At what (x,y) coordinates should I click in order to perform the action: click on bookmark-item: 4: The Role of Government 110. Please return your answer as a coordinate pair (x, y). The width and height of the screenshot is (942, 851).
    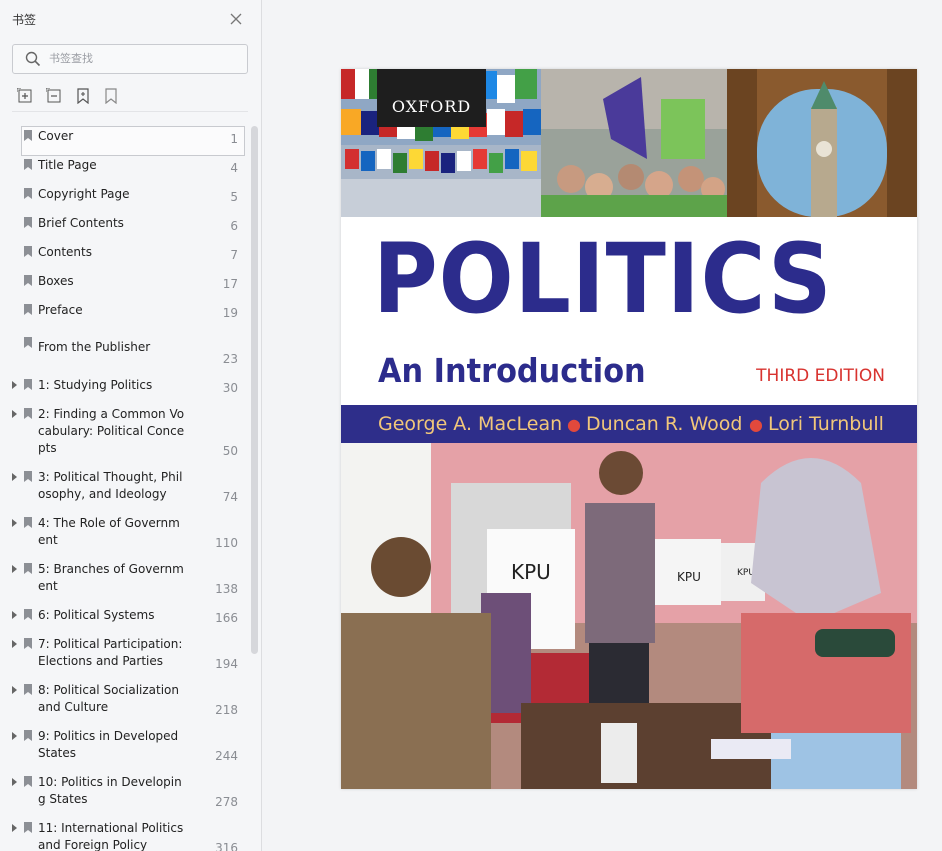
    Looking at the image, I should click on (124, 535).